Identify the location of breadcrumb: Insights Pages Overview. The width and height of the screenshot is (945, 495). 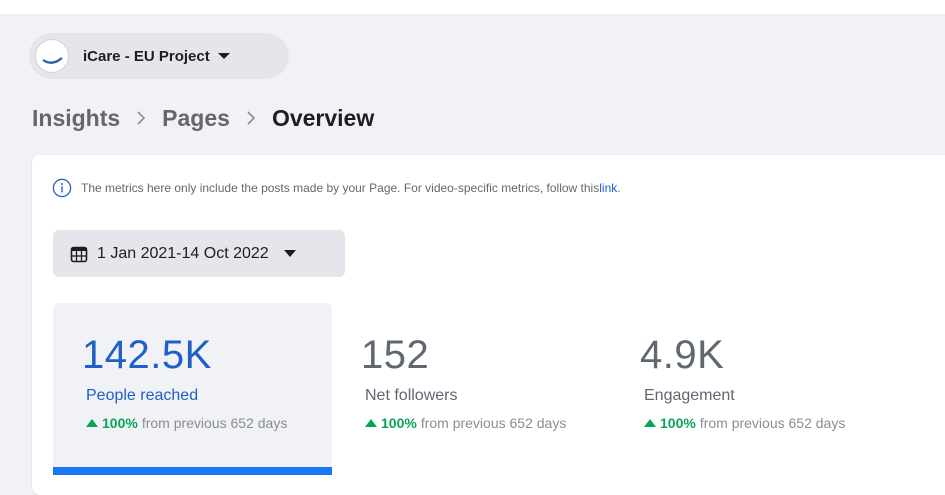
(203, 118).